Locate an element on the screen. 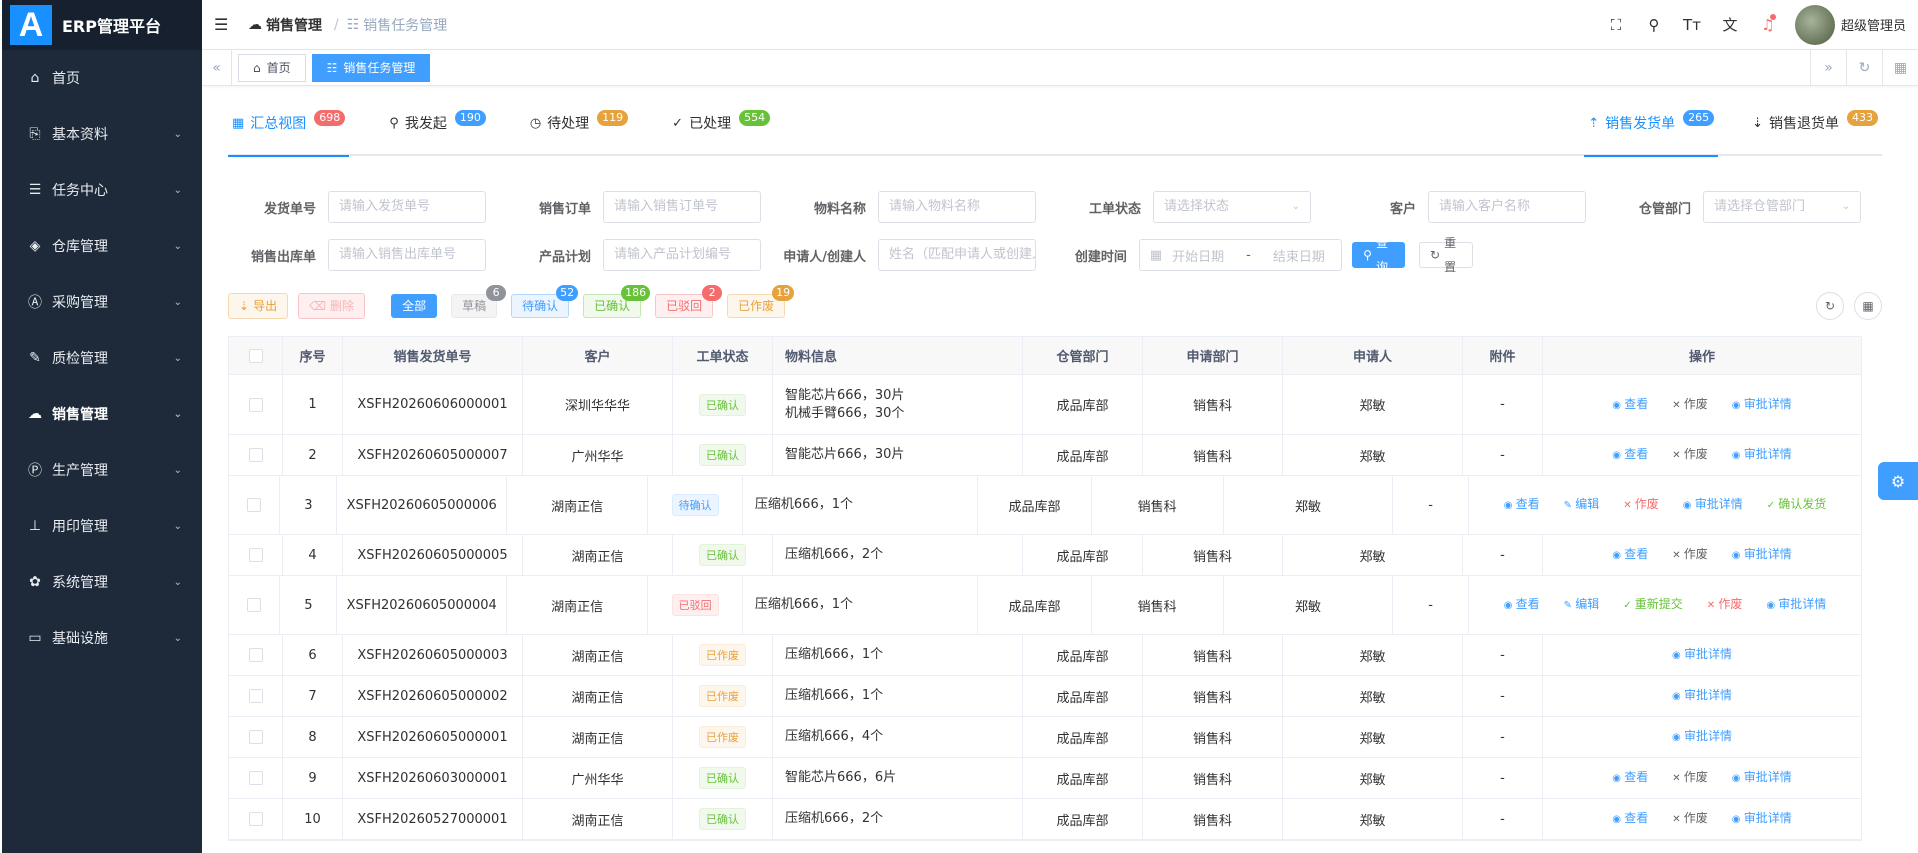  sidebar-item: ◈ 仓库管理 ⌄ is located at coordinates (102, 246).